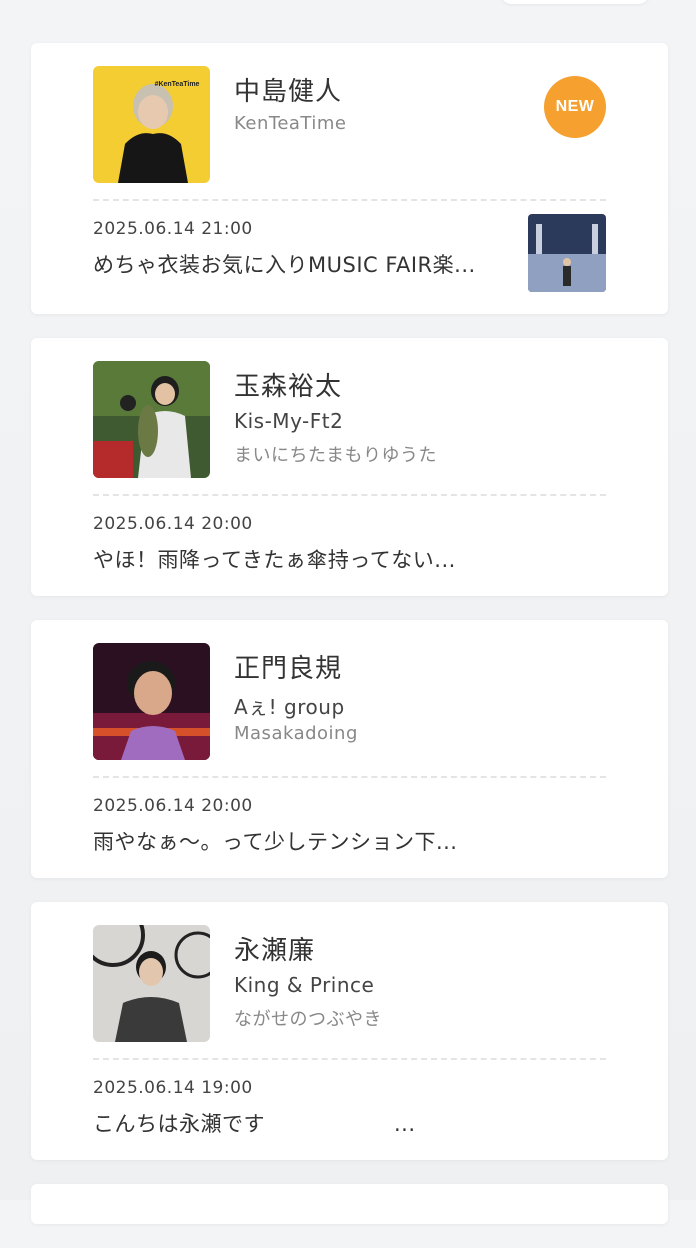 The image size is (696, 1248). What do you see at coordinates (151, 124) in the screenshot?
I see `avatar: #KenTeaTime` at bounding box center [151, 124].